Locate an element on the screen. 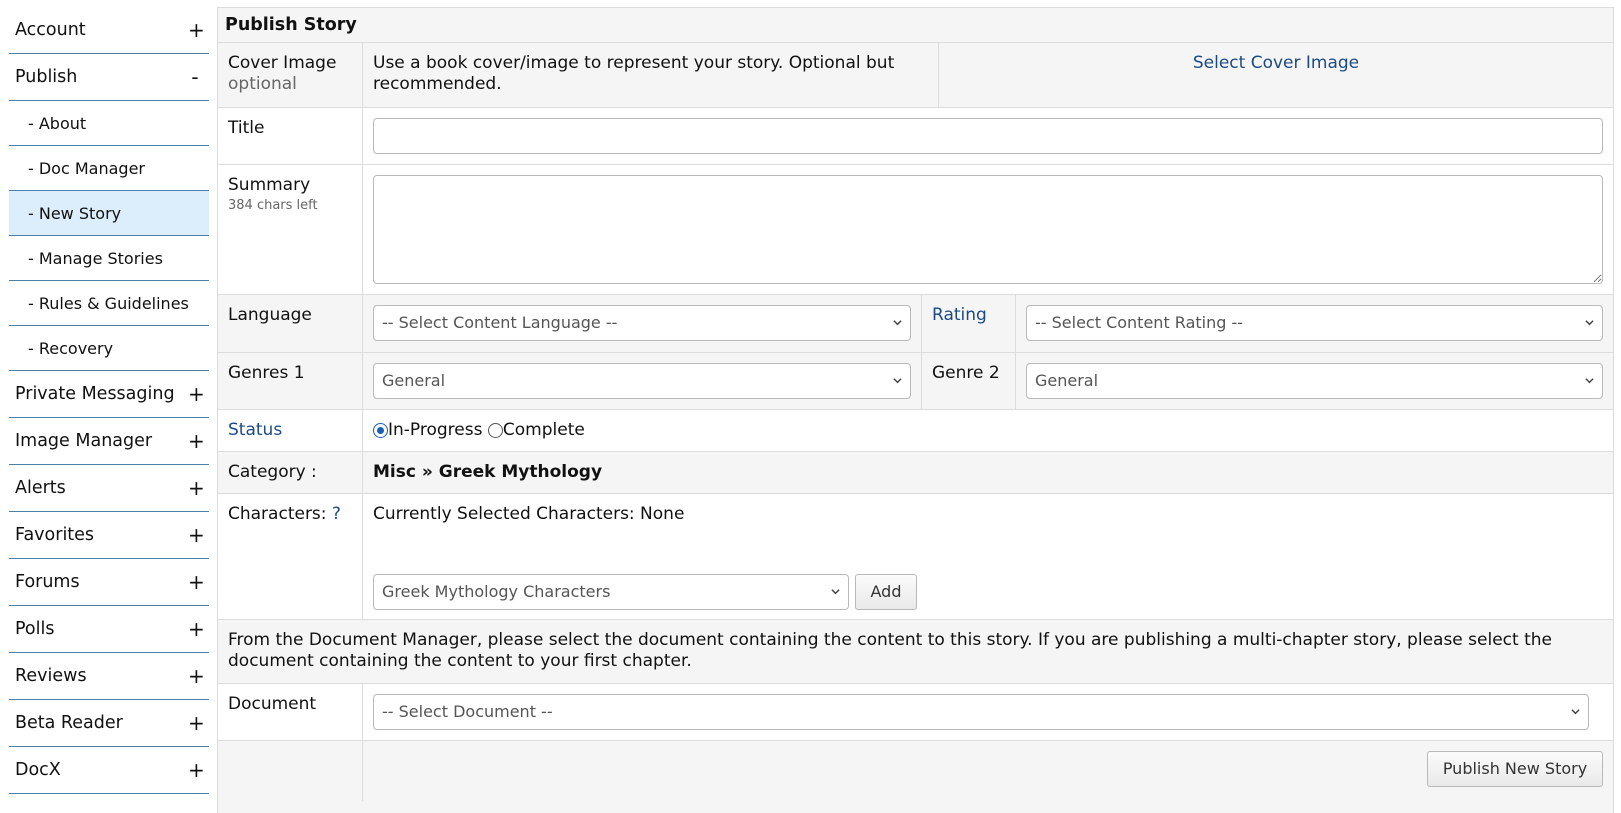 The height and width of the screenshot is (813, 1621). sidebar-item-beta-reader: Beta Reader + is located at coordinates (109, 723).